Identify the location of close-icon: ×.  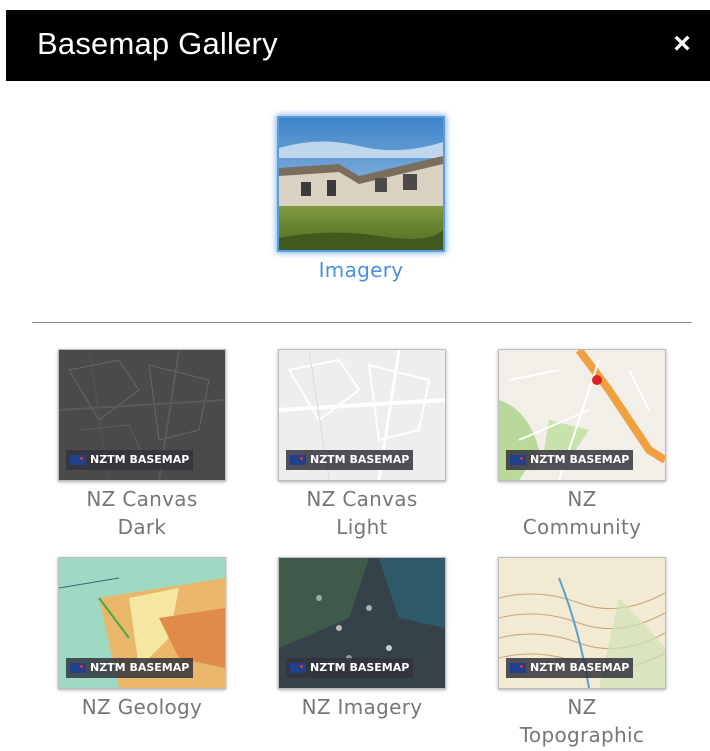
(682, 44).